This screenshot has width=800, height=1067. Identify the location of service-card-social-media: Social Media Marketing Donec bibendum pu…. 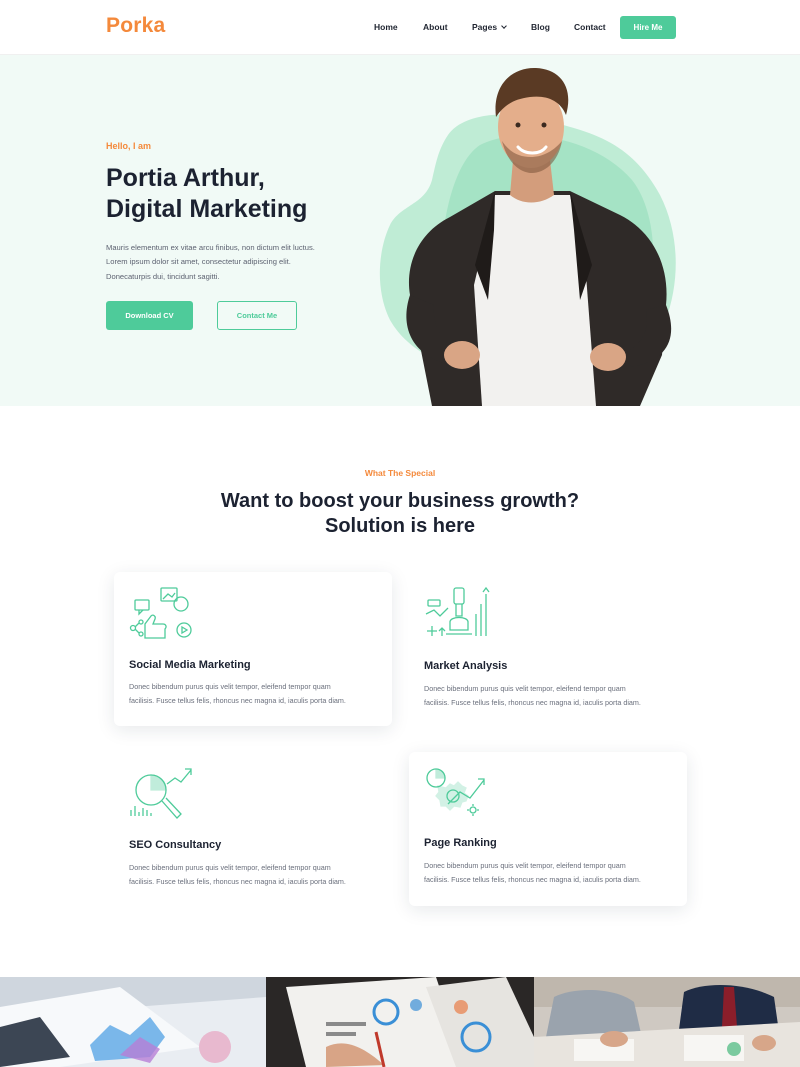
(253, 649).